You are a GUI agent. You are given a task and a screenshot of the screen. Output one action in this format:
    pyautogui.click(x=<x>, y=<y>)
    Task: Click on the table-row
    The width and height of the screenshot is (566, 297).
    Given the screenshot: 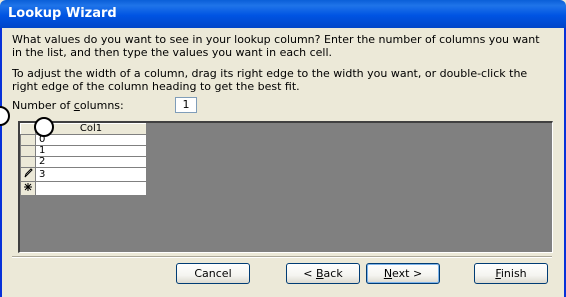 What is the action you would take?
    pyautogui.click(x=83, y=188)
    